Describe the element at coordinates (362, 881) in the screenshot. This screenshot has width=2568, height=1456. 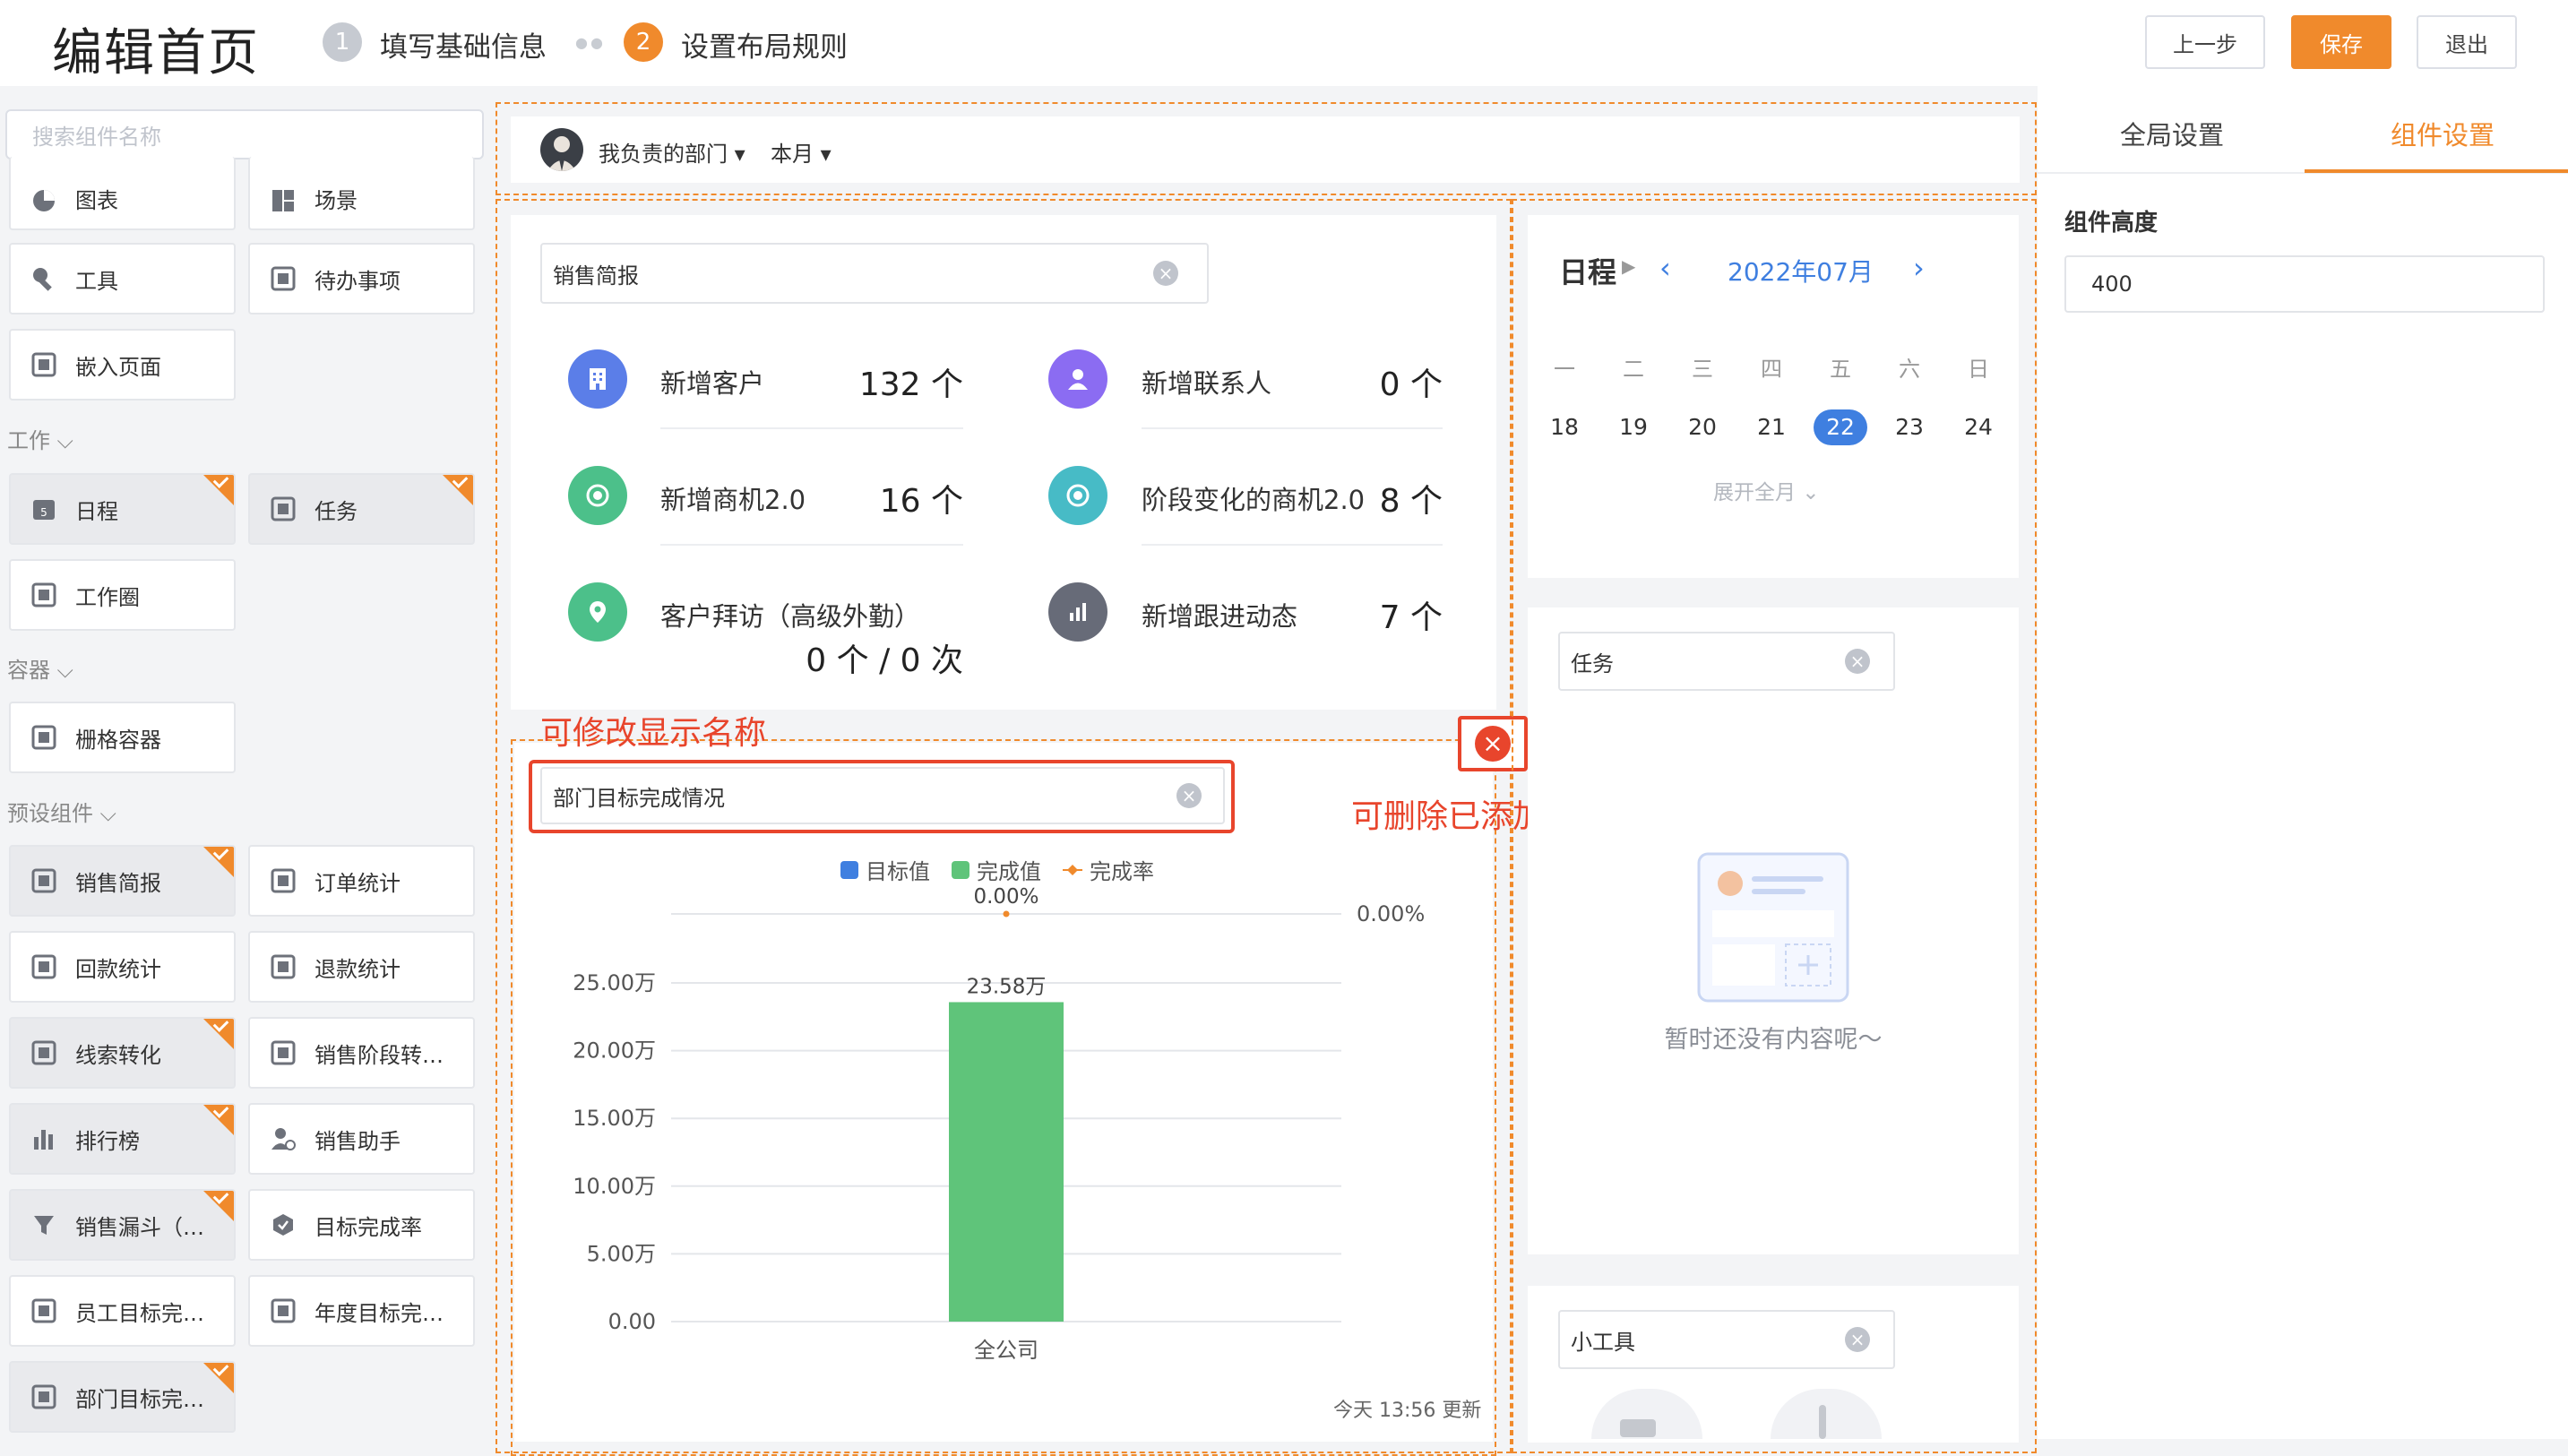
I see `component-order-stats: 订单统计` at that location.